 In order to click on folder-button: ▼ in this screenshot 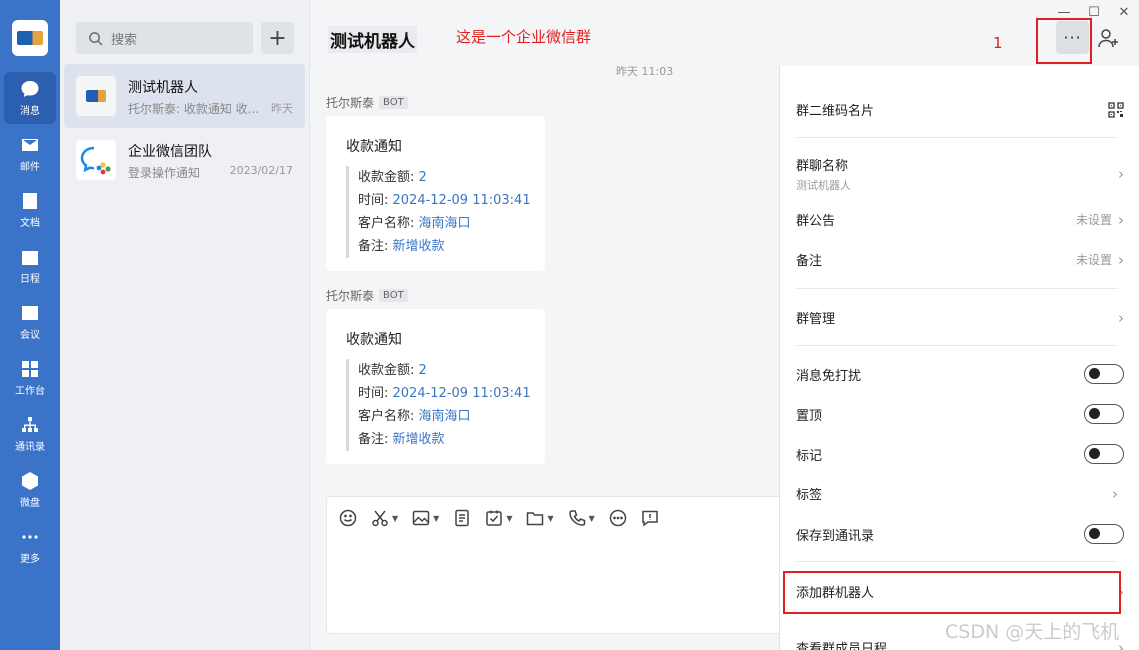, I will do `click(540, 518)`.